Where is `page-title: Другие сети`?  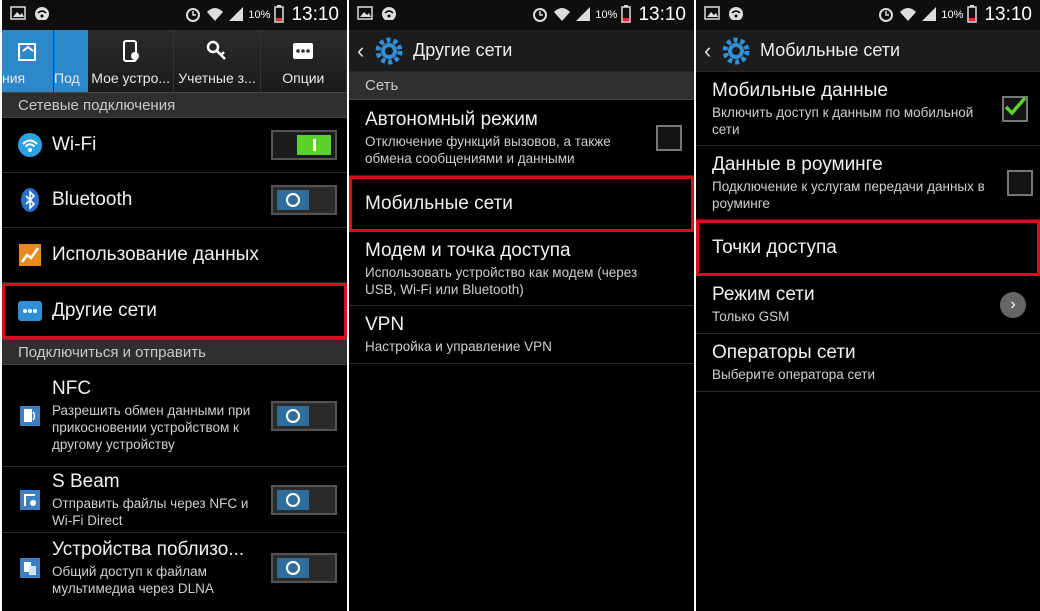
page-title: Другие сети is located at coordinates (463, 50).